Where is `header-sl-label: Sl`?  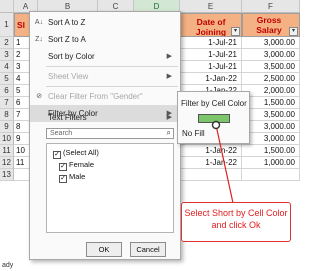 header-sl-label: Sl is located at coordinates (21, 25).